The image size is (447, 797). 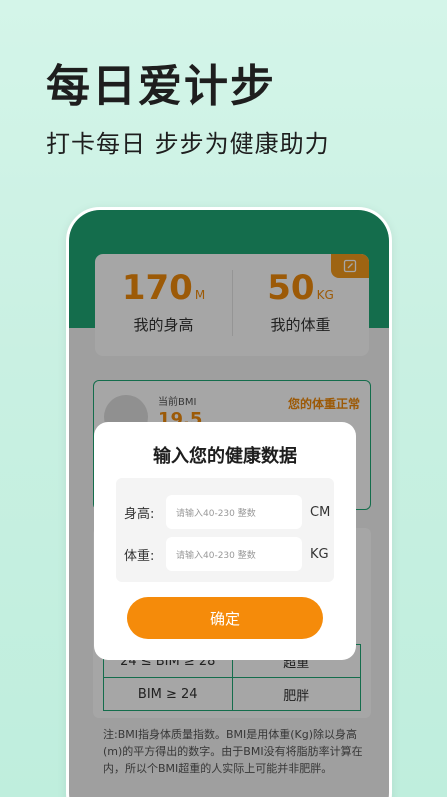 I want to click on height-input: 请输入40-230 整数, so click(x=234, y=512).